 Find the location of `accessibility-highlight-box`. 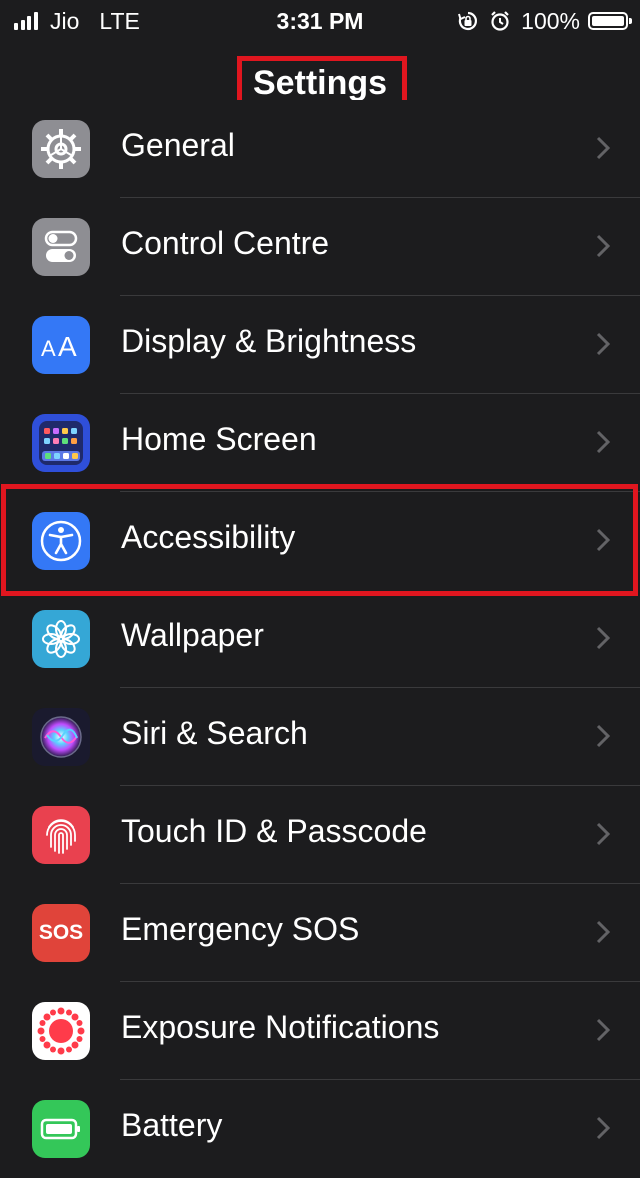

accessibility-highlight-box is located at coordinates (319, 540).